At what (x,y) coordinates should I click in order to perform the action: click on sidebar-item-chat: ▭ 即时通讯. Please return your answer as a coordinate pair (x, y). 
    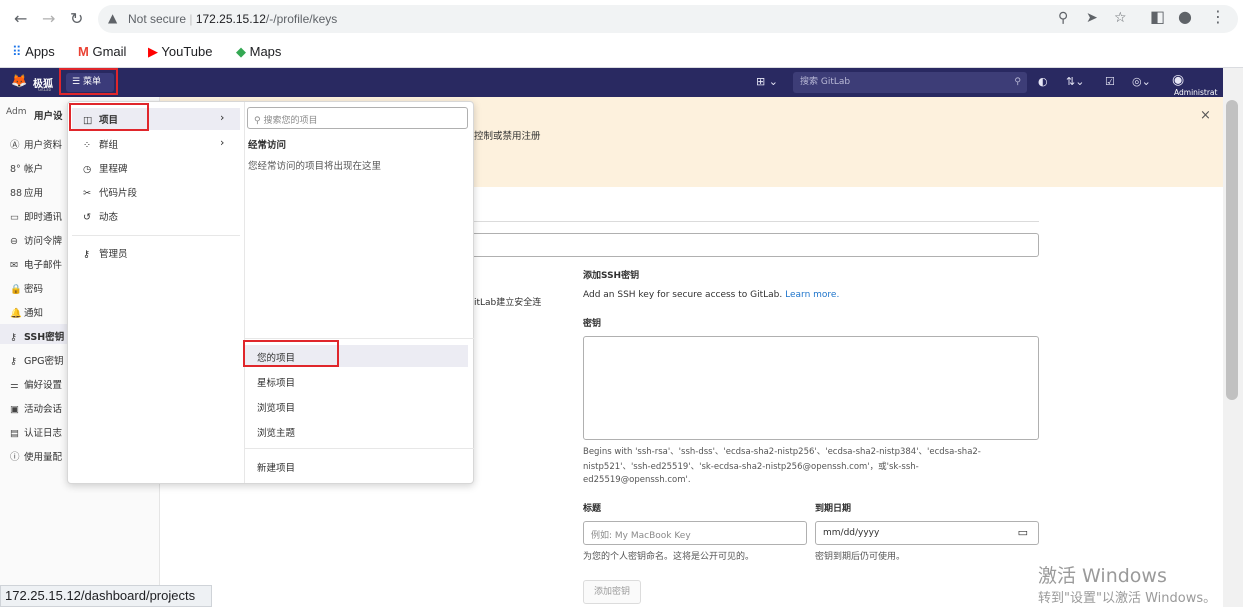
    Looking at the image, I should click on (36, 216).